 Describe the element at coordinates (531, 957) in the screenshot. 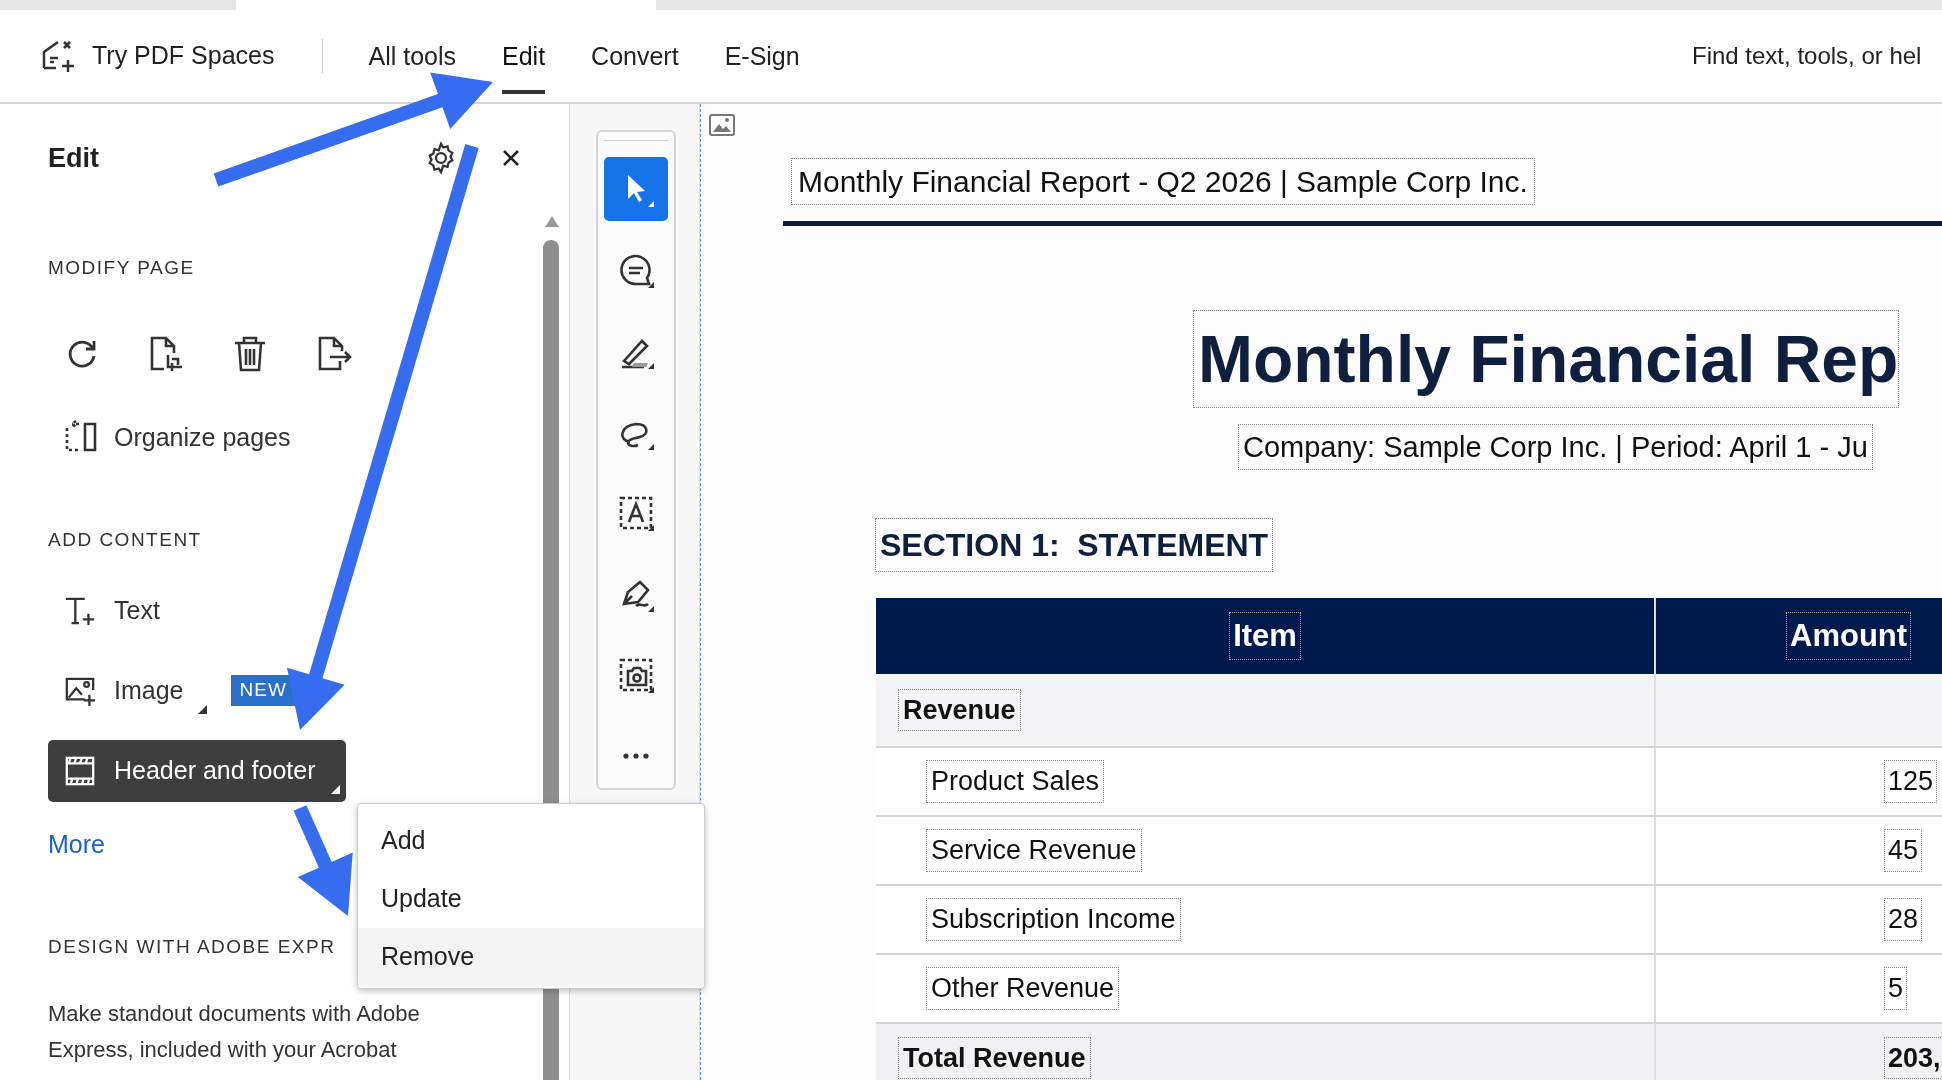

I see `menu-item: Remove` at that location.